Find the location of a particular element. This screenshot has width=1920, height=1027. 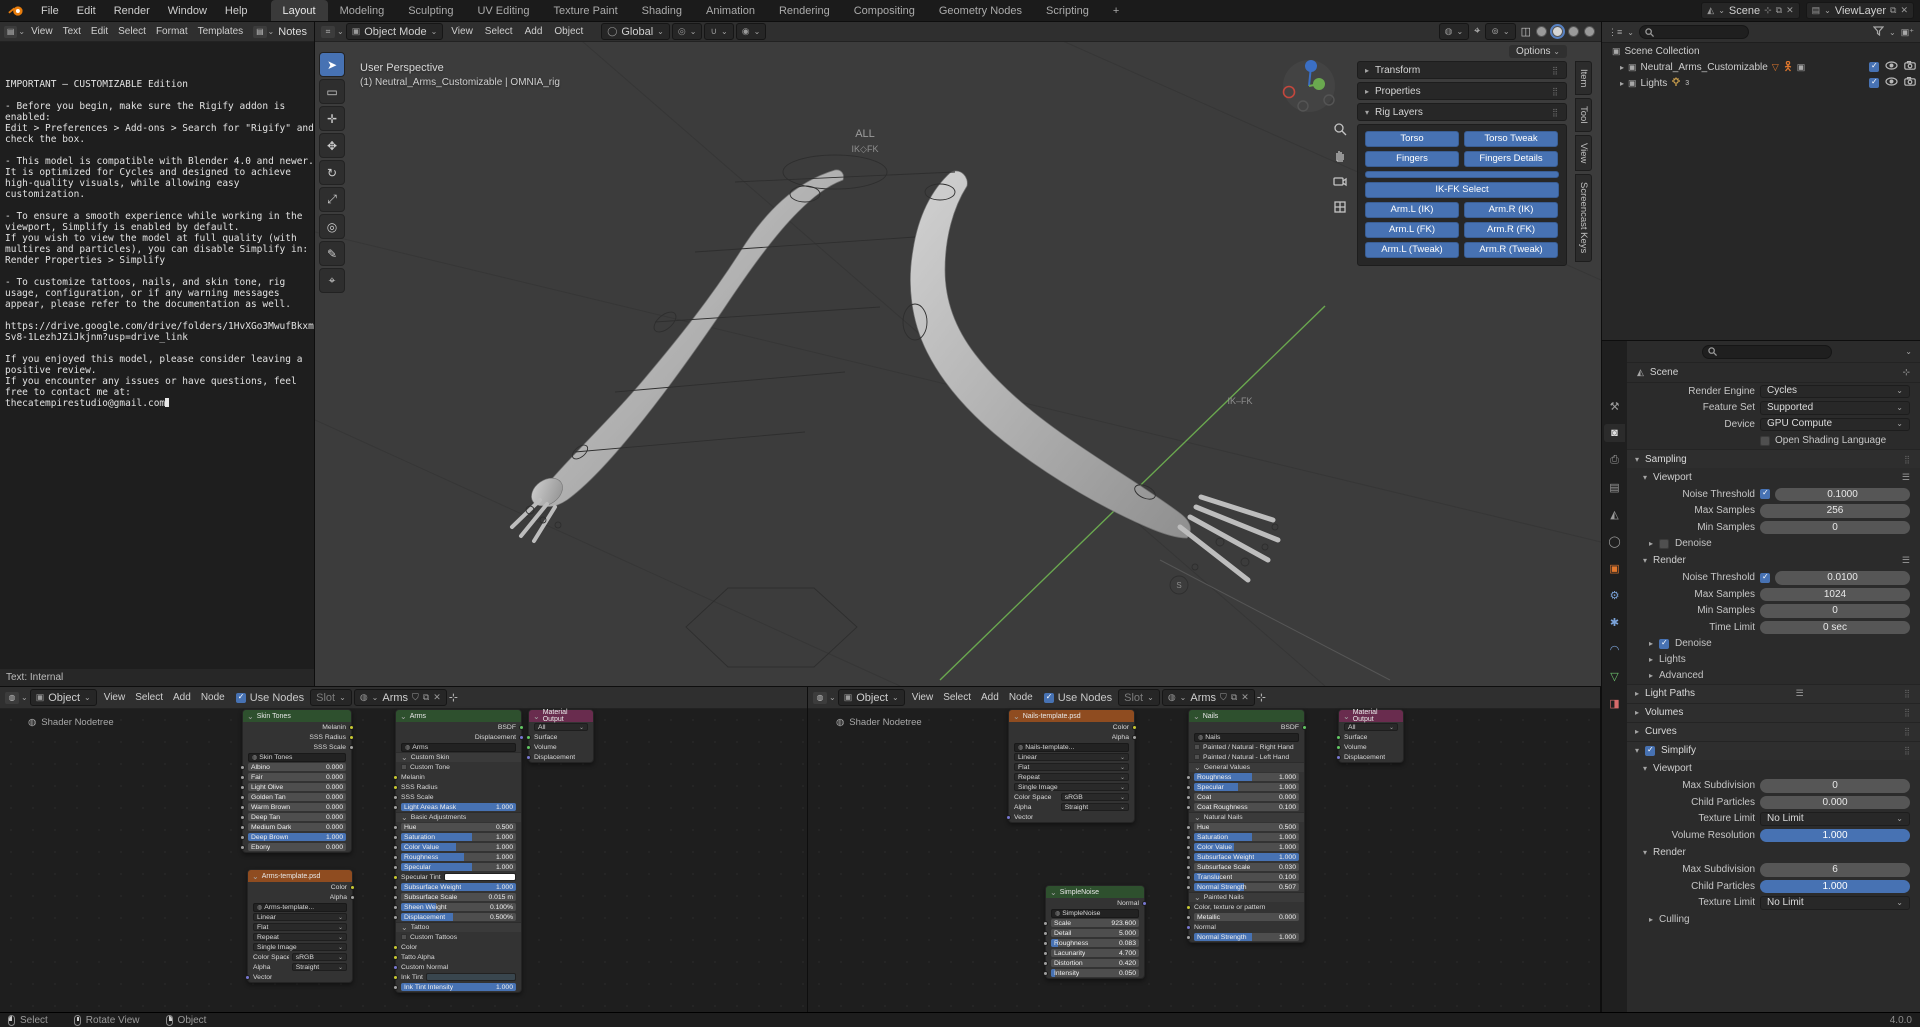

collapsed-subpanel: ▸ Lights is located at coordinates (1773, 660).